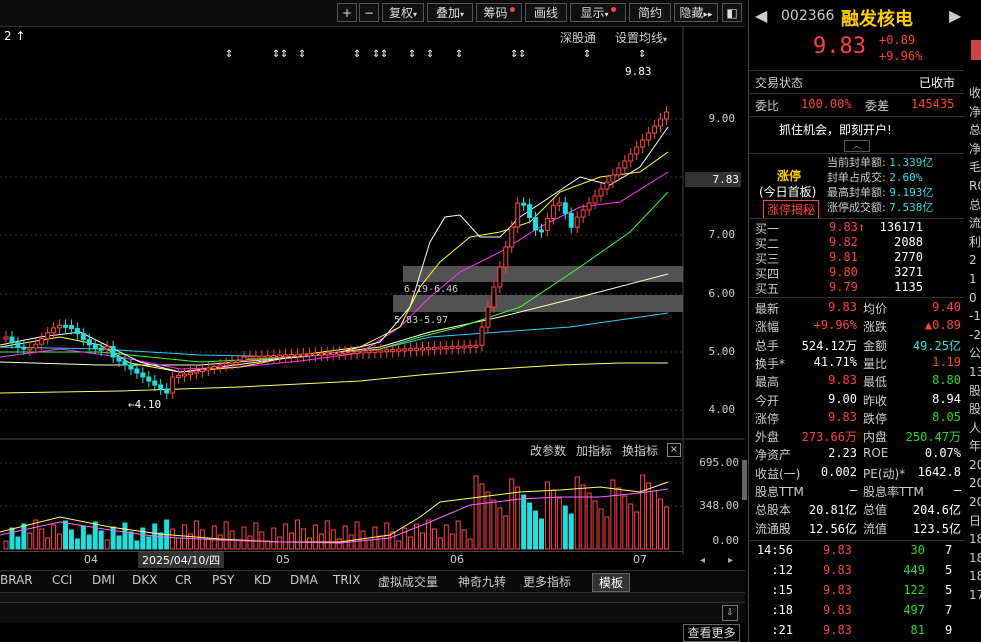 The width and height of the screenshot is (981, 642). Describe the element at coordinates (103, 580) in the screenshot. I see `tab-dmi: DMI` at that location.